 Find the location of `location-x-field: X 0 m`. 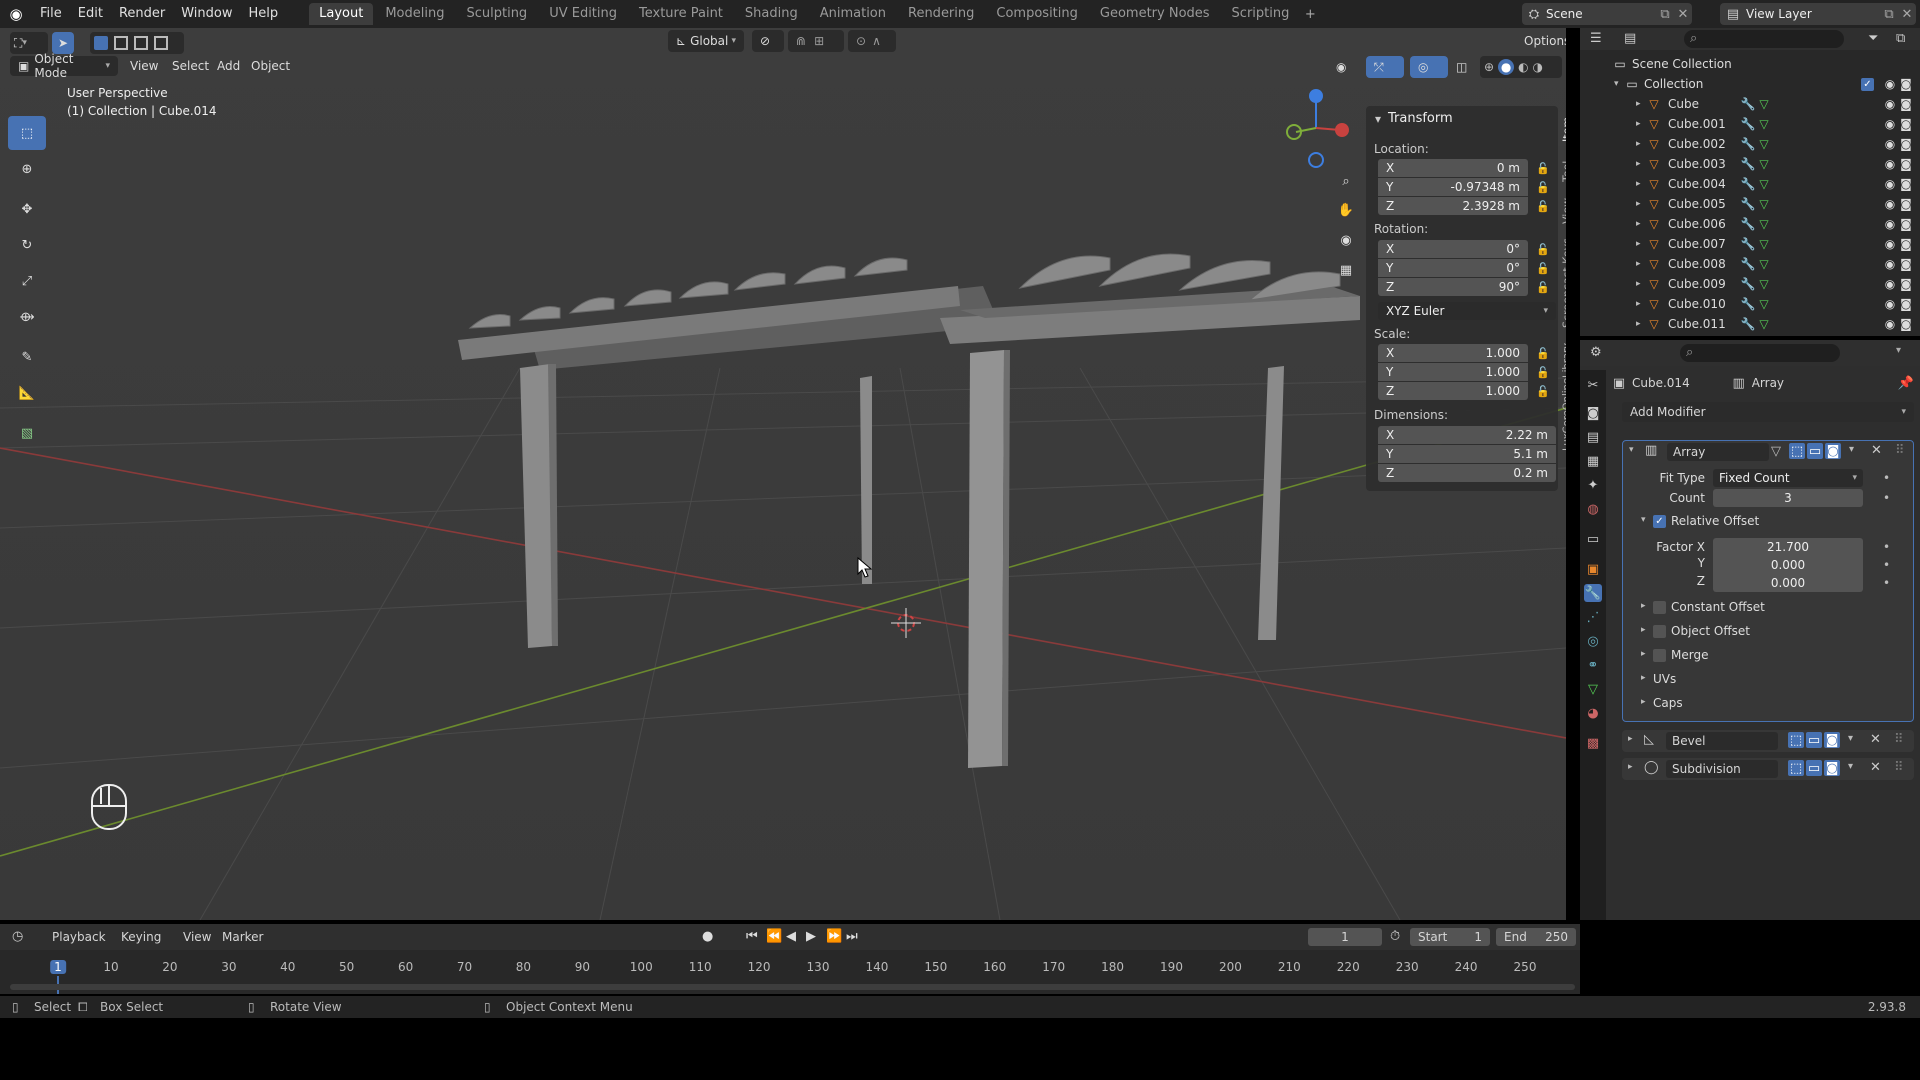

location-x-field: X 0 m is located at coordinates (1453, 168).